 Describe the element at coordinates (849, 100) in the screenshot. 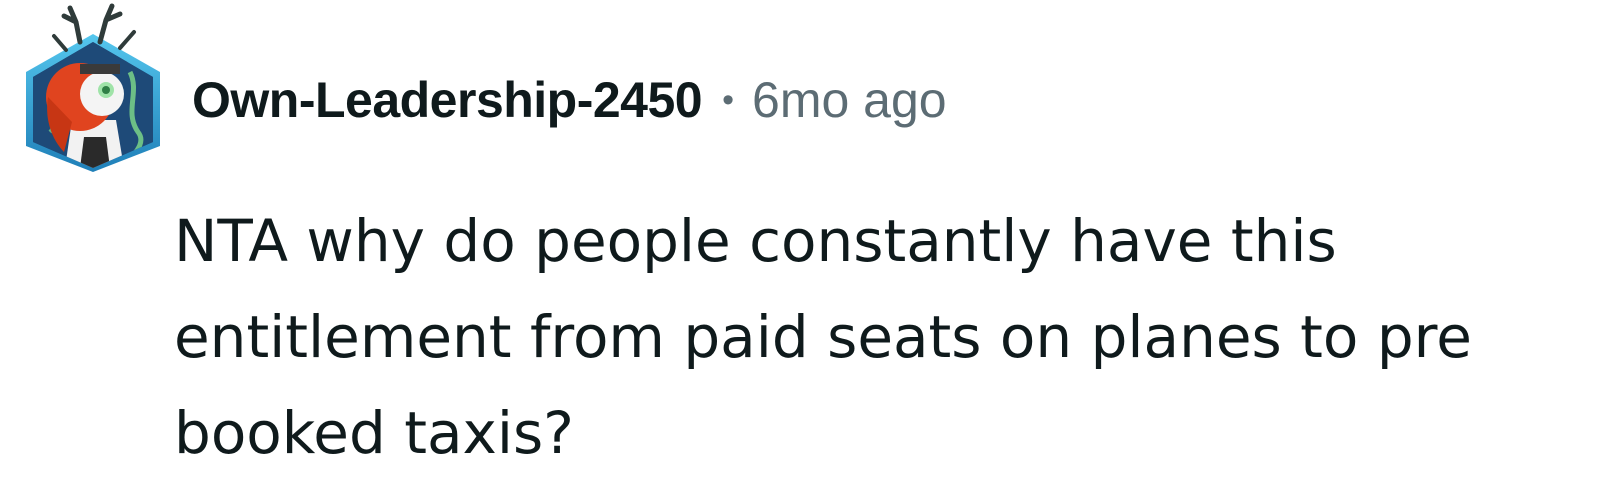

I see `comment-timestamp: 6mo ago` at that location.